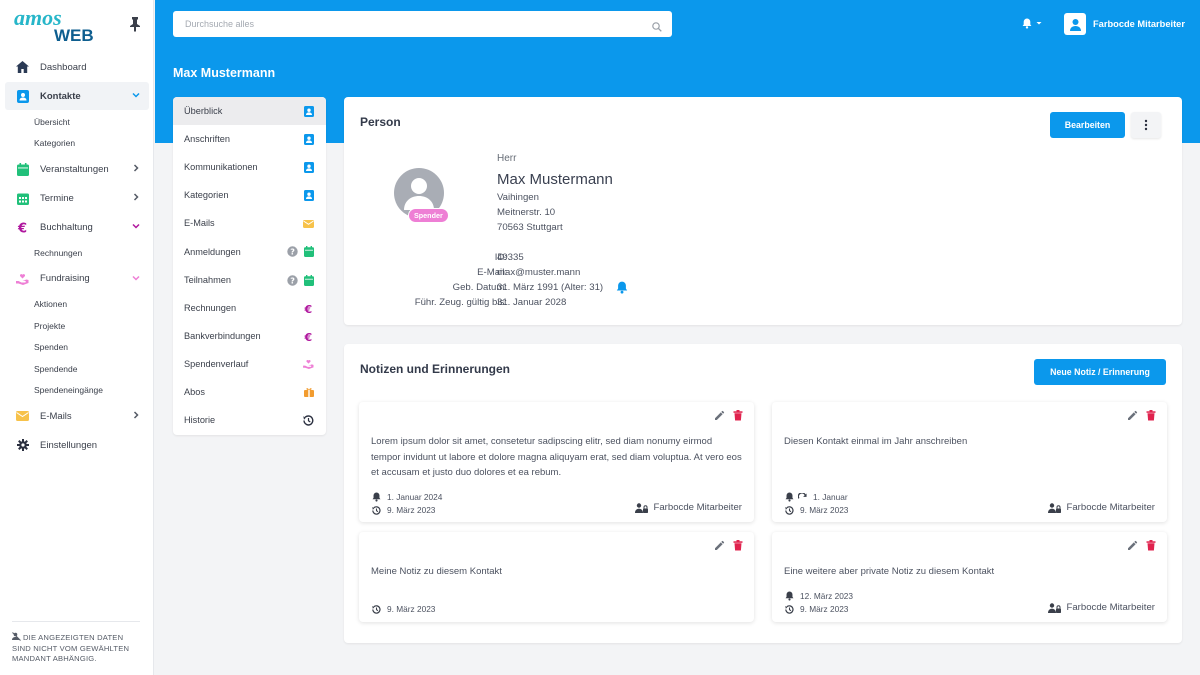 Image resolution: width=1200 pixels, height=675 pixels. I want to click on subnav-bankverbindungen: Bankverbindungen €, so click(249, 336).